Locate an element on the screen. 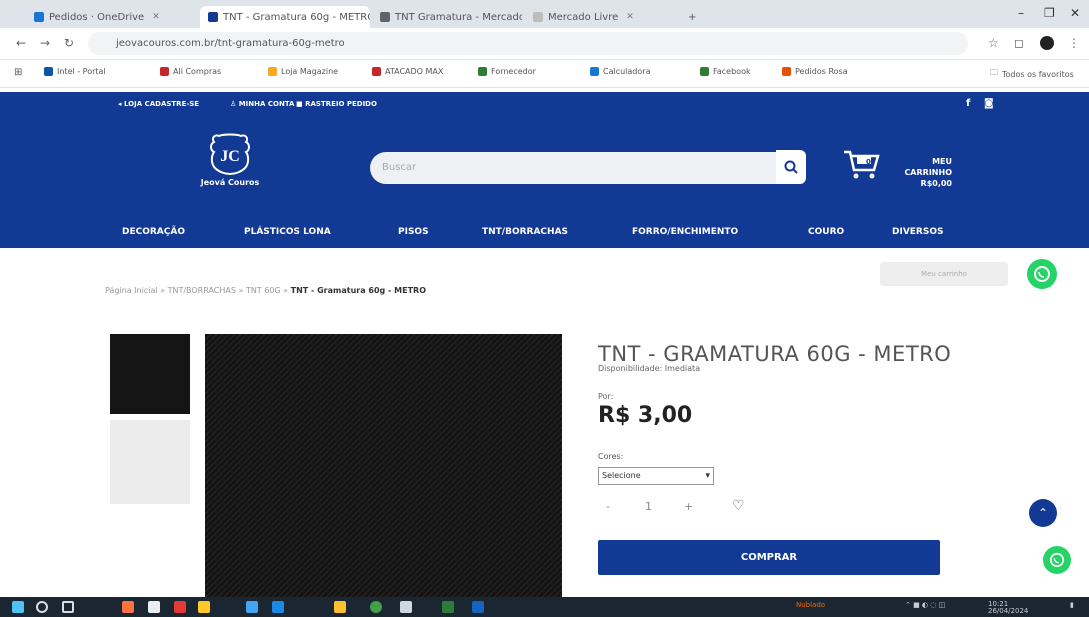 The width and height of the screenshot is (1089, 617). weather-widget: Nublado is located at coordinates (810, 605).